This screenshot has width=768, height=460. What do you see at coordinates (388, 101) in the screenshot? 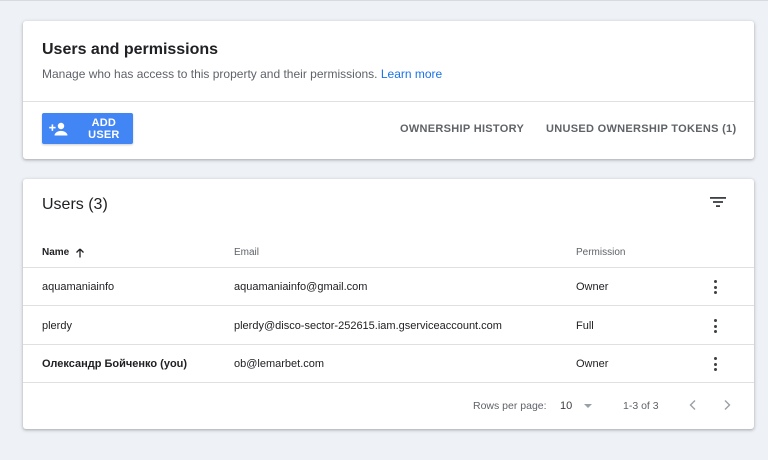
I see `divider` at bounding box center [388, 101].